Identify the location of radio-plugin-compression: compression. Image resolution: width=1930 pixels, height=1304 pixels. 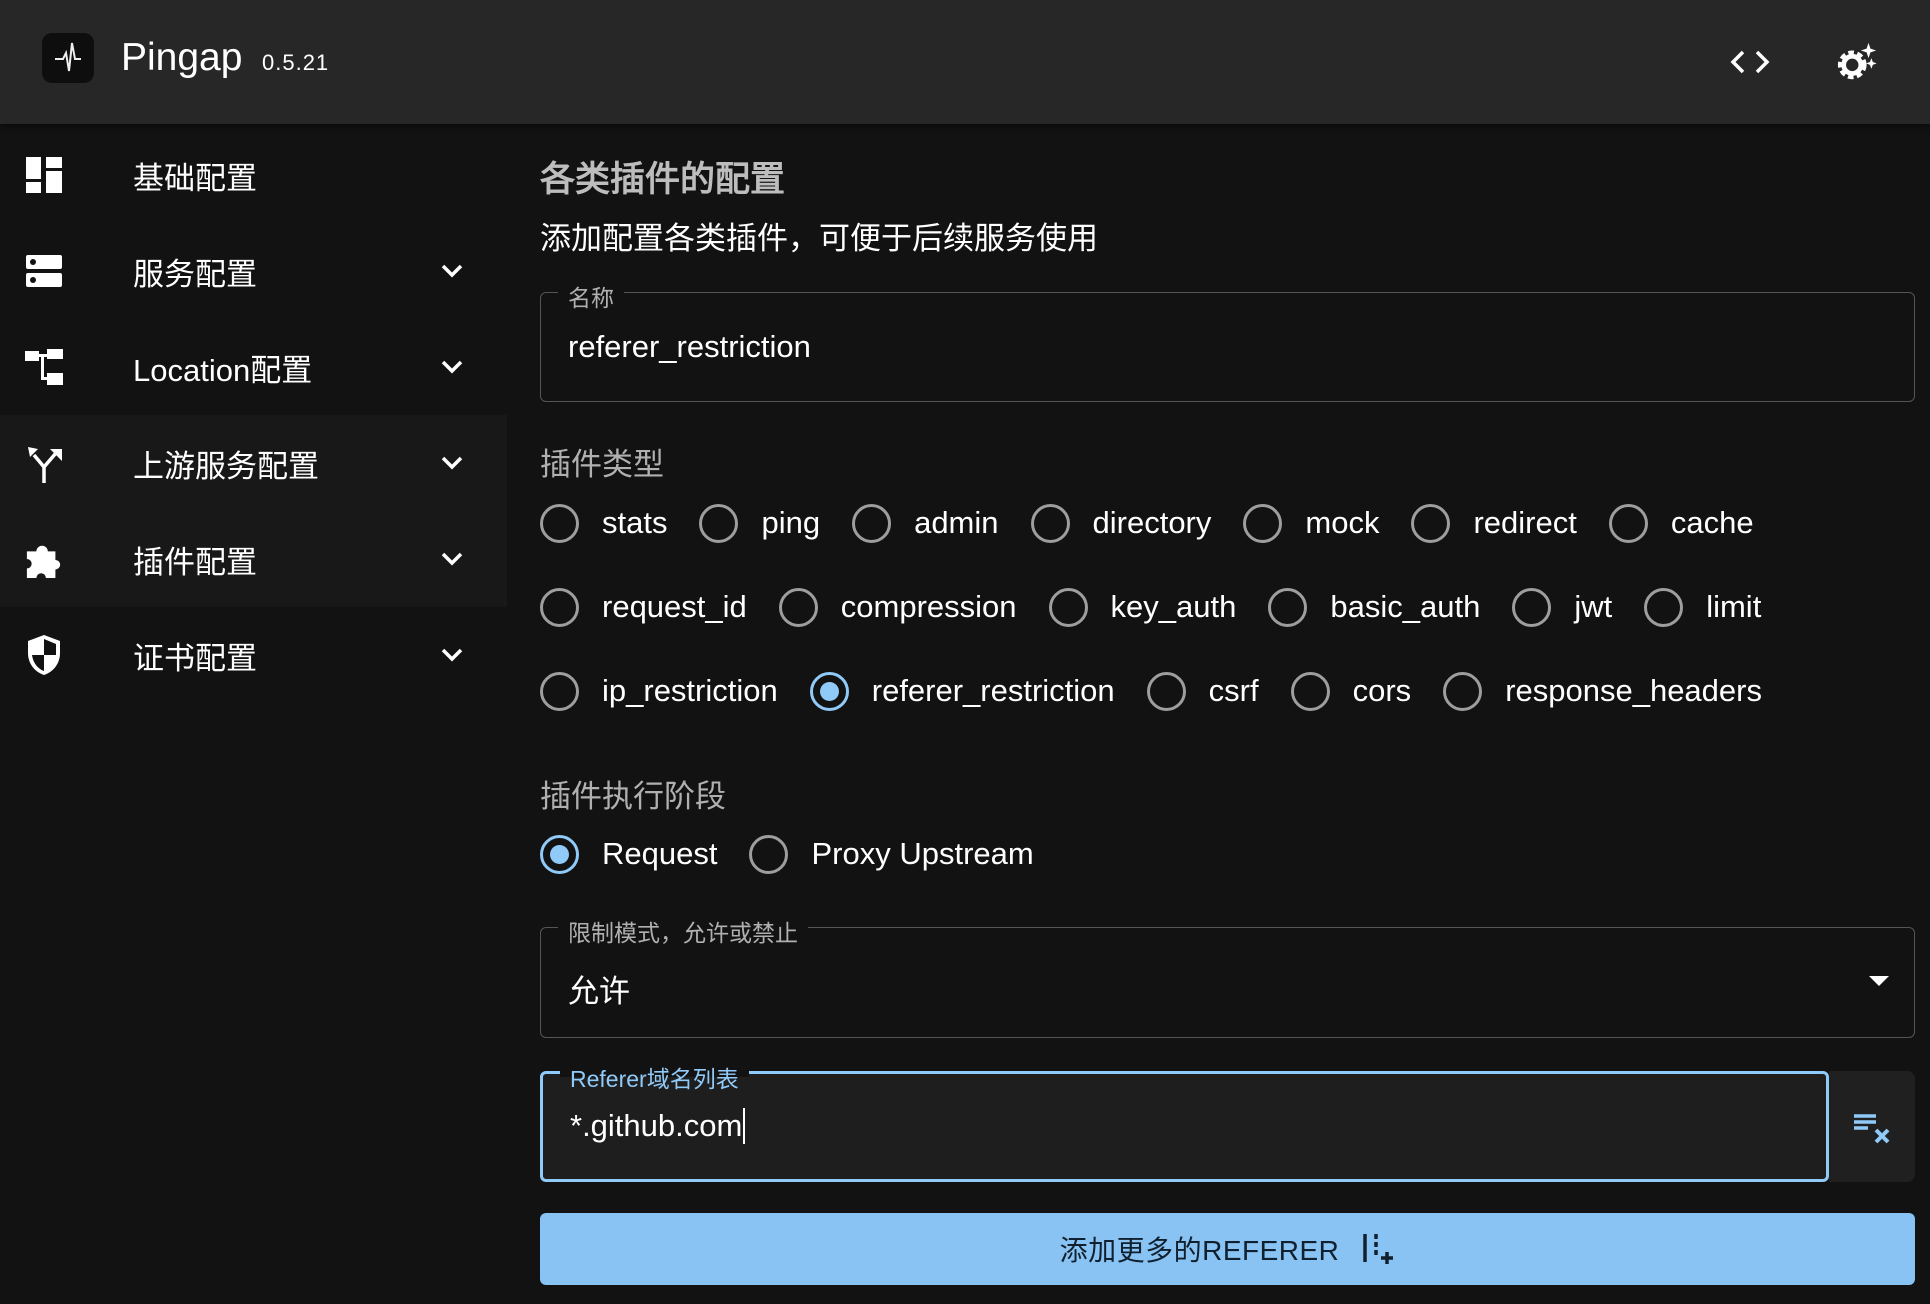
(897, 607).